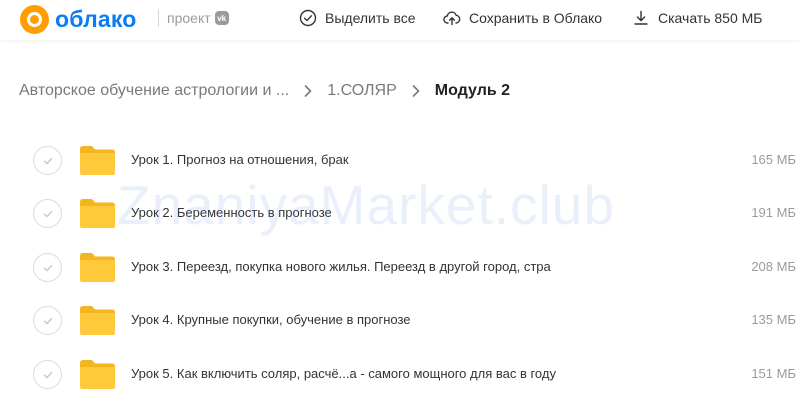 The width and height of the screenshot is (800, 408). I want to click on select-all-button: Выделить все, so click(357, 18).